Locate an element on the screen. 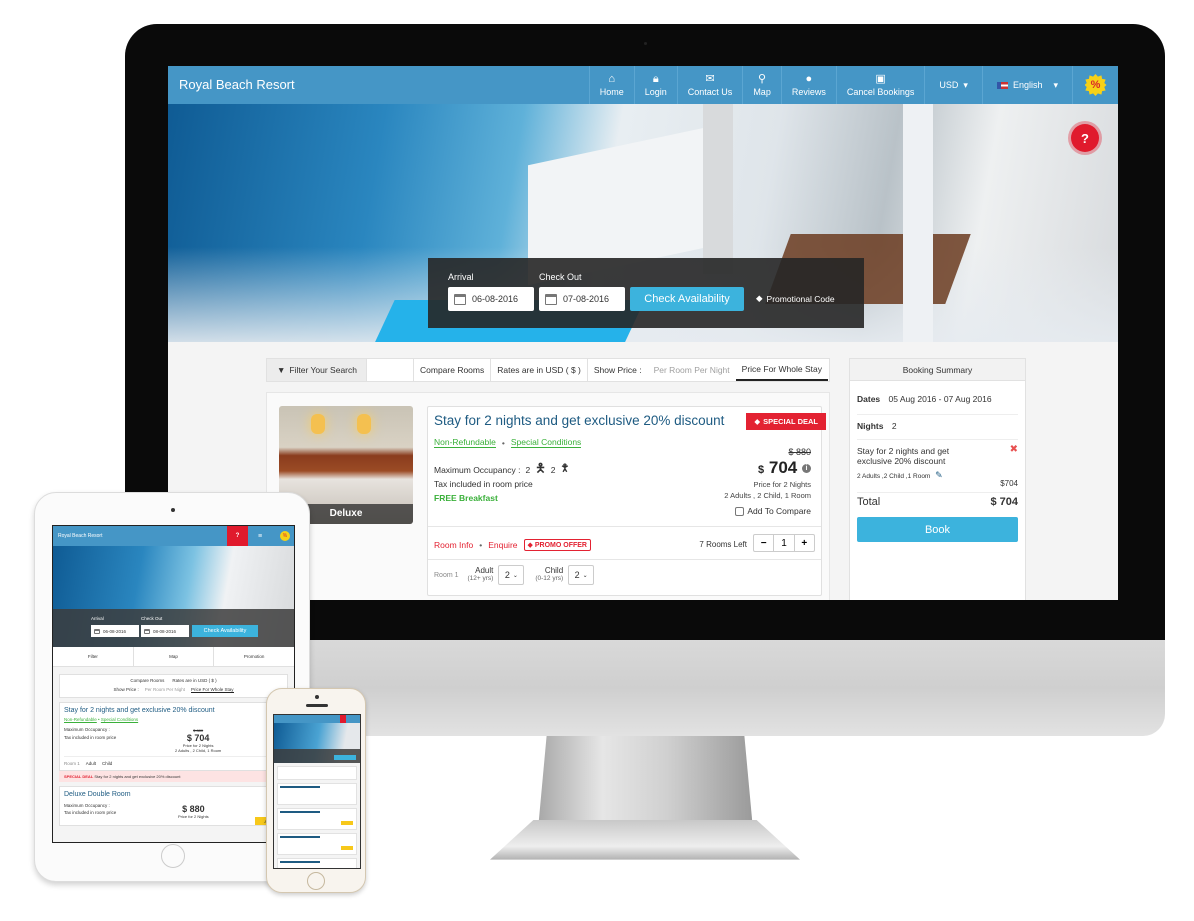 This screenshot has width=1194, height=921. children-max: 2 is located at coordinates (553, 469).